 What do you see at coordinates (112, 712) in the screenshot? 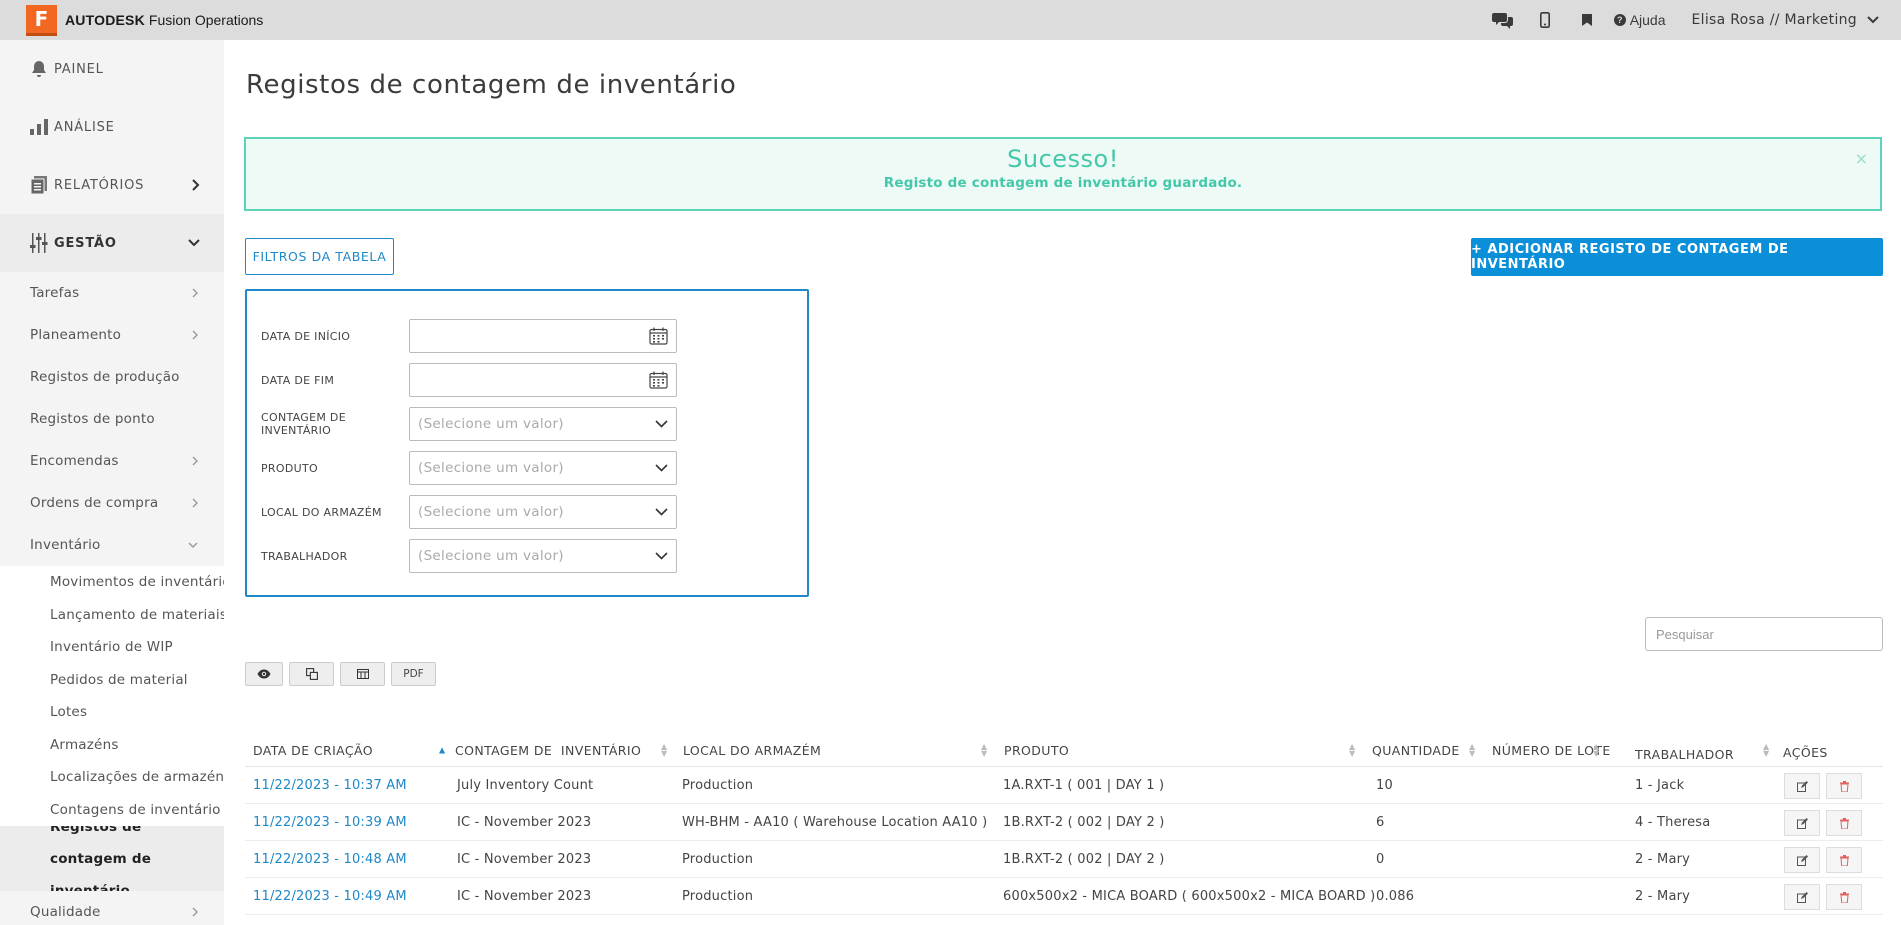
I see `sidebar-item-lotes: Lotes` at bounding box center [112, 712].